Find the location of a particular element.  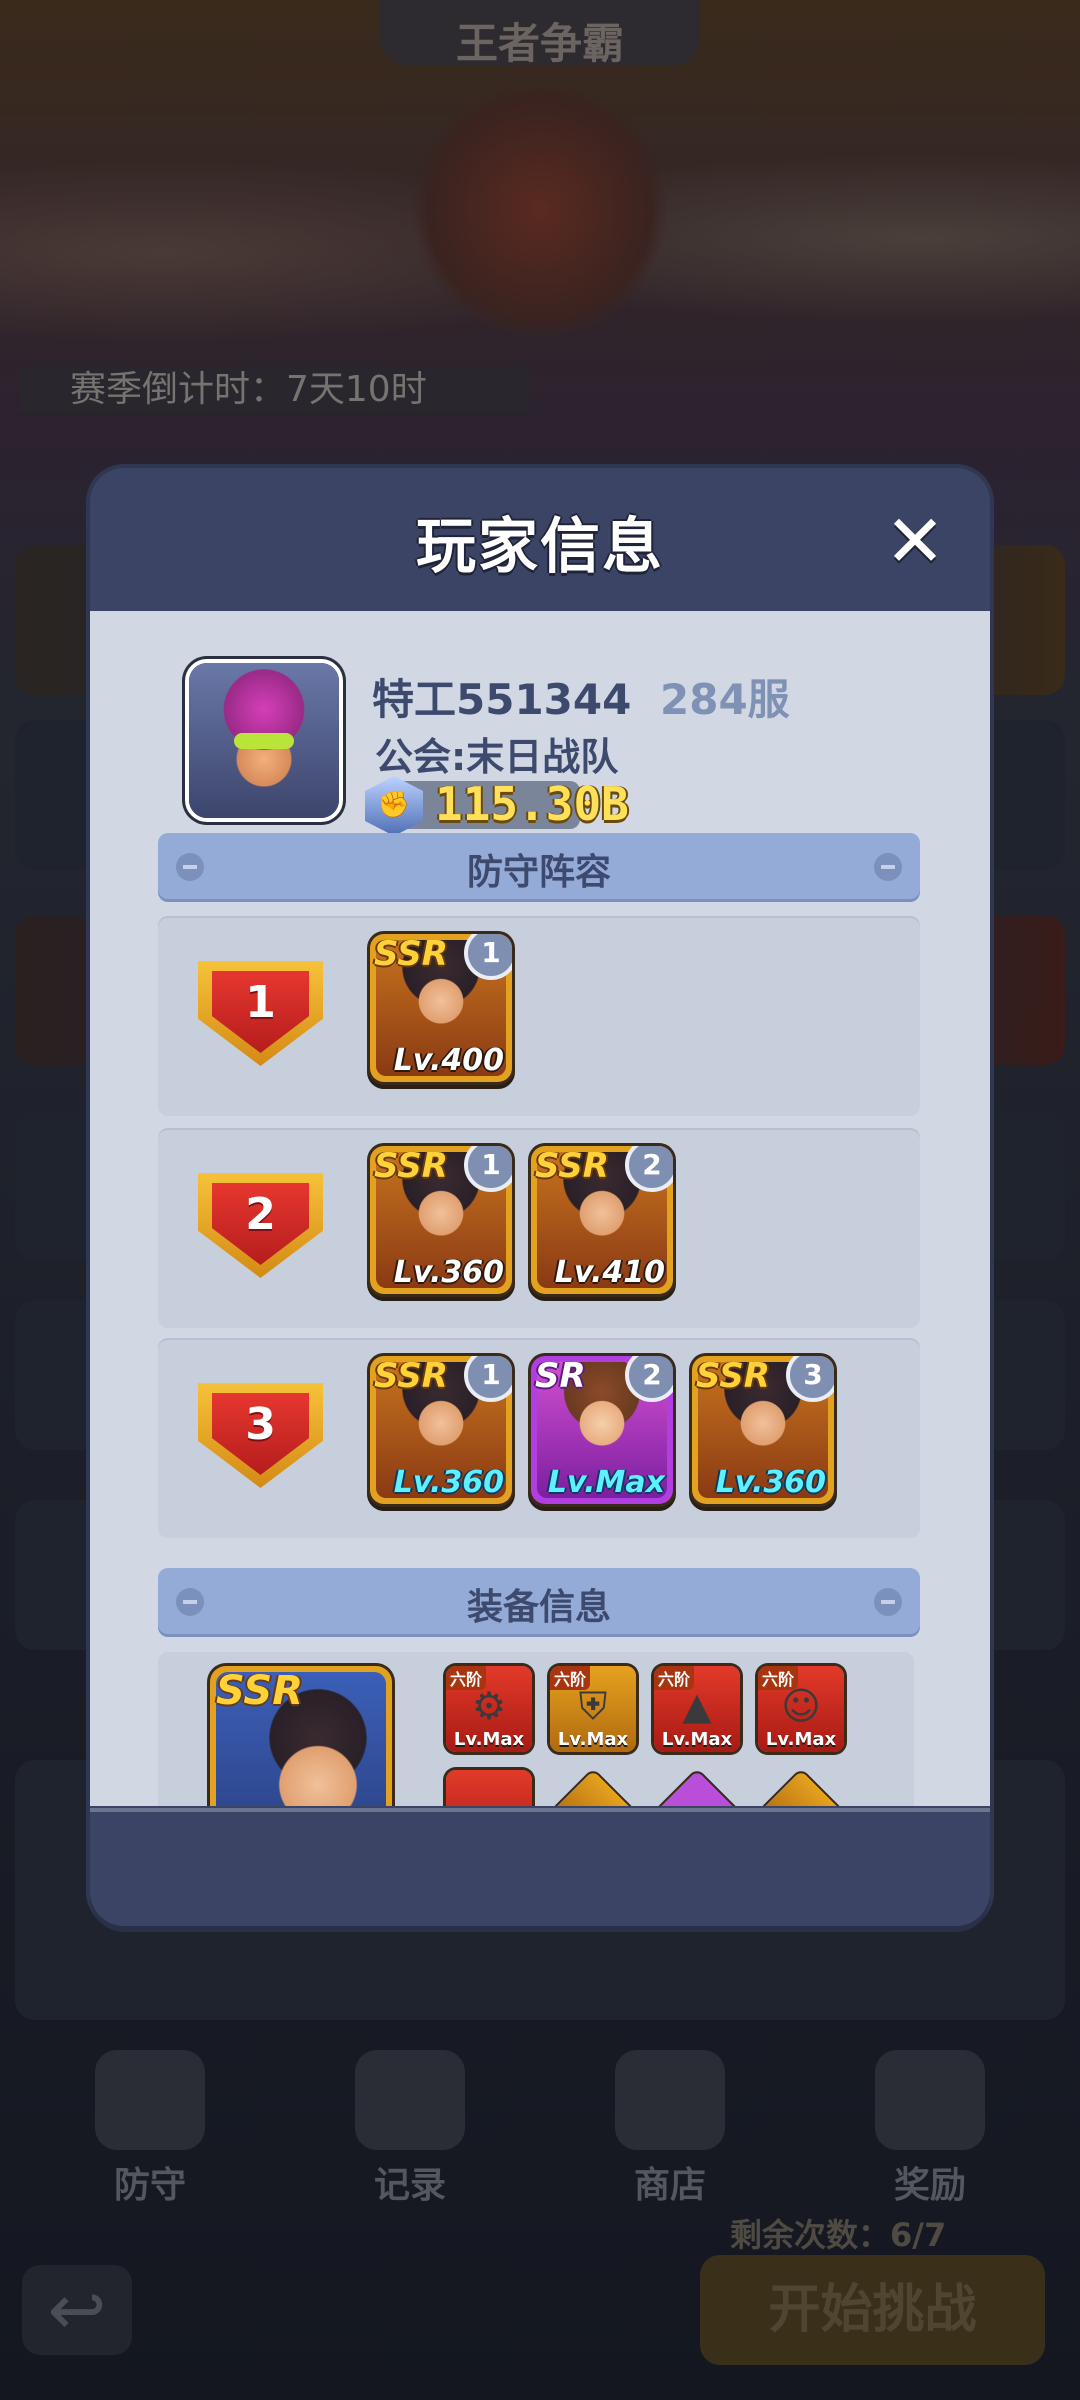

rank-badge: 2 is located at coordinates (260, 1225).